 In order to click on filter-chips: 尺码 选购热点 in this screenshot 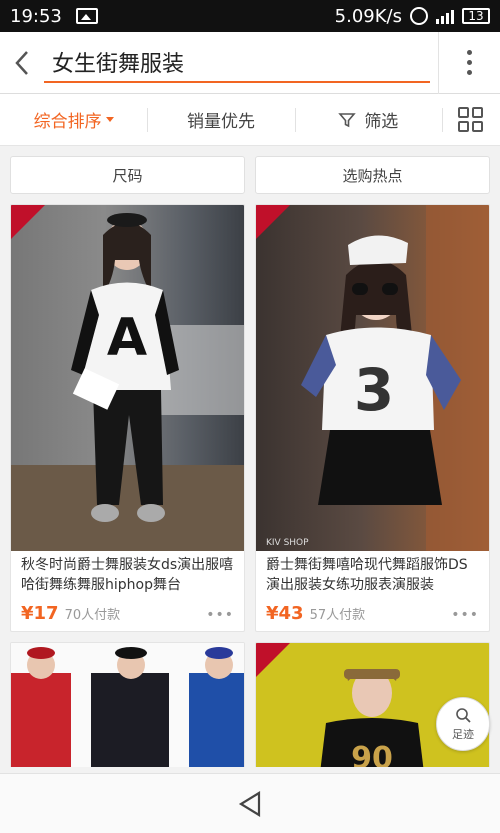, I will do `click(250, 175)`.